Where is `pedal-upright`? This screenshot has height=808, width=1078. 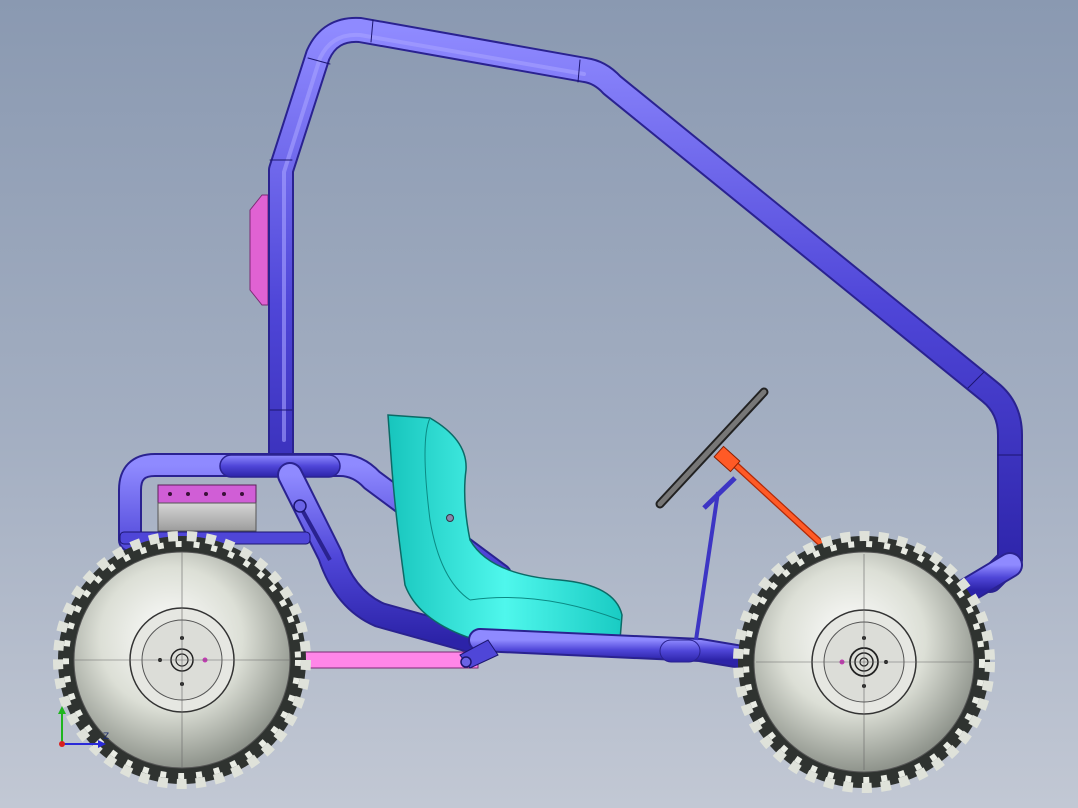 pedal-upright is located at coordinates (715, 558).